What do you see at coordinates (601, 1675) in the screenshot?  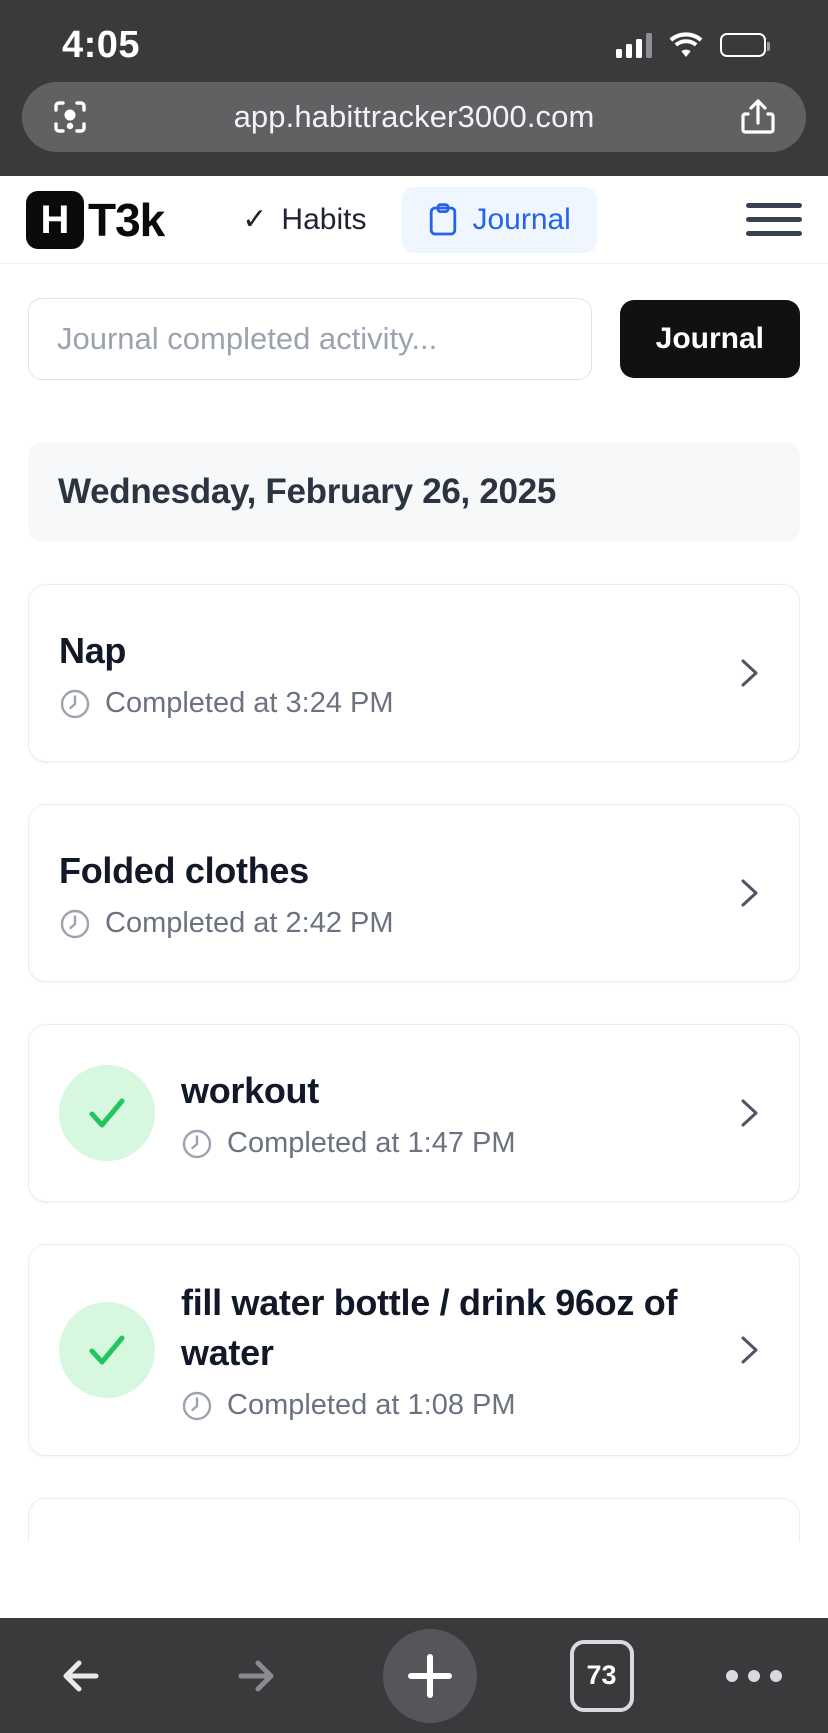 I see `tab-count-button: 73` at bounding box center [601, 1675].